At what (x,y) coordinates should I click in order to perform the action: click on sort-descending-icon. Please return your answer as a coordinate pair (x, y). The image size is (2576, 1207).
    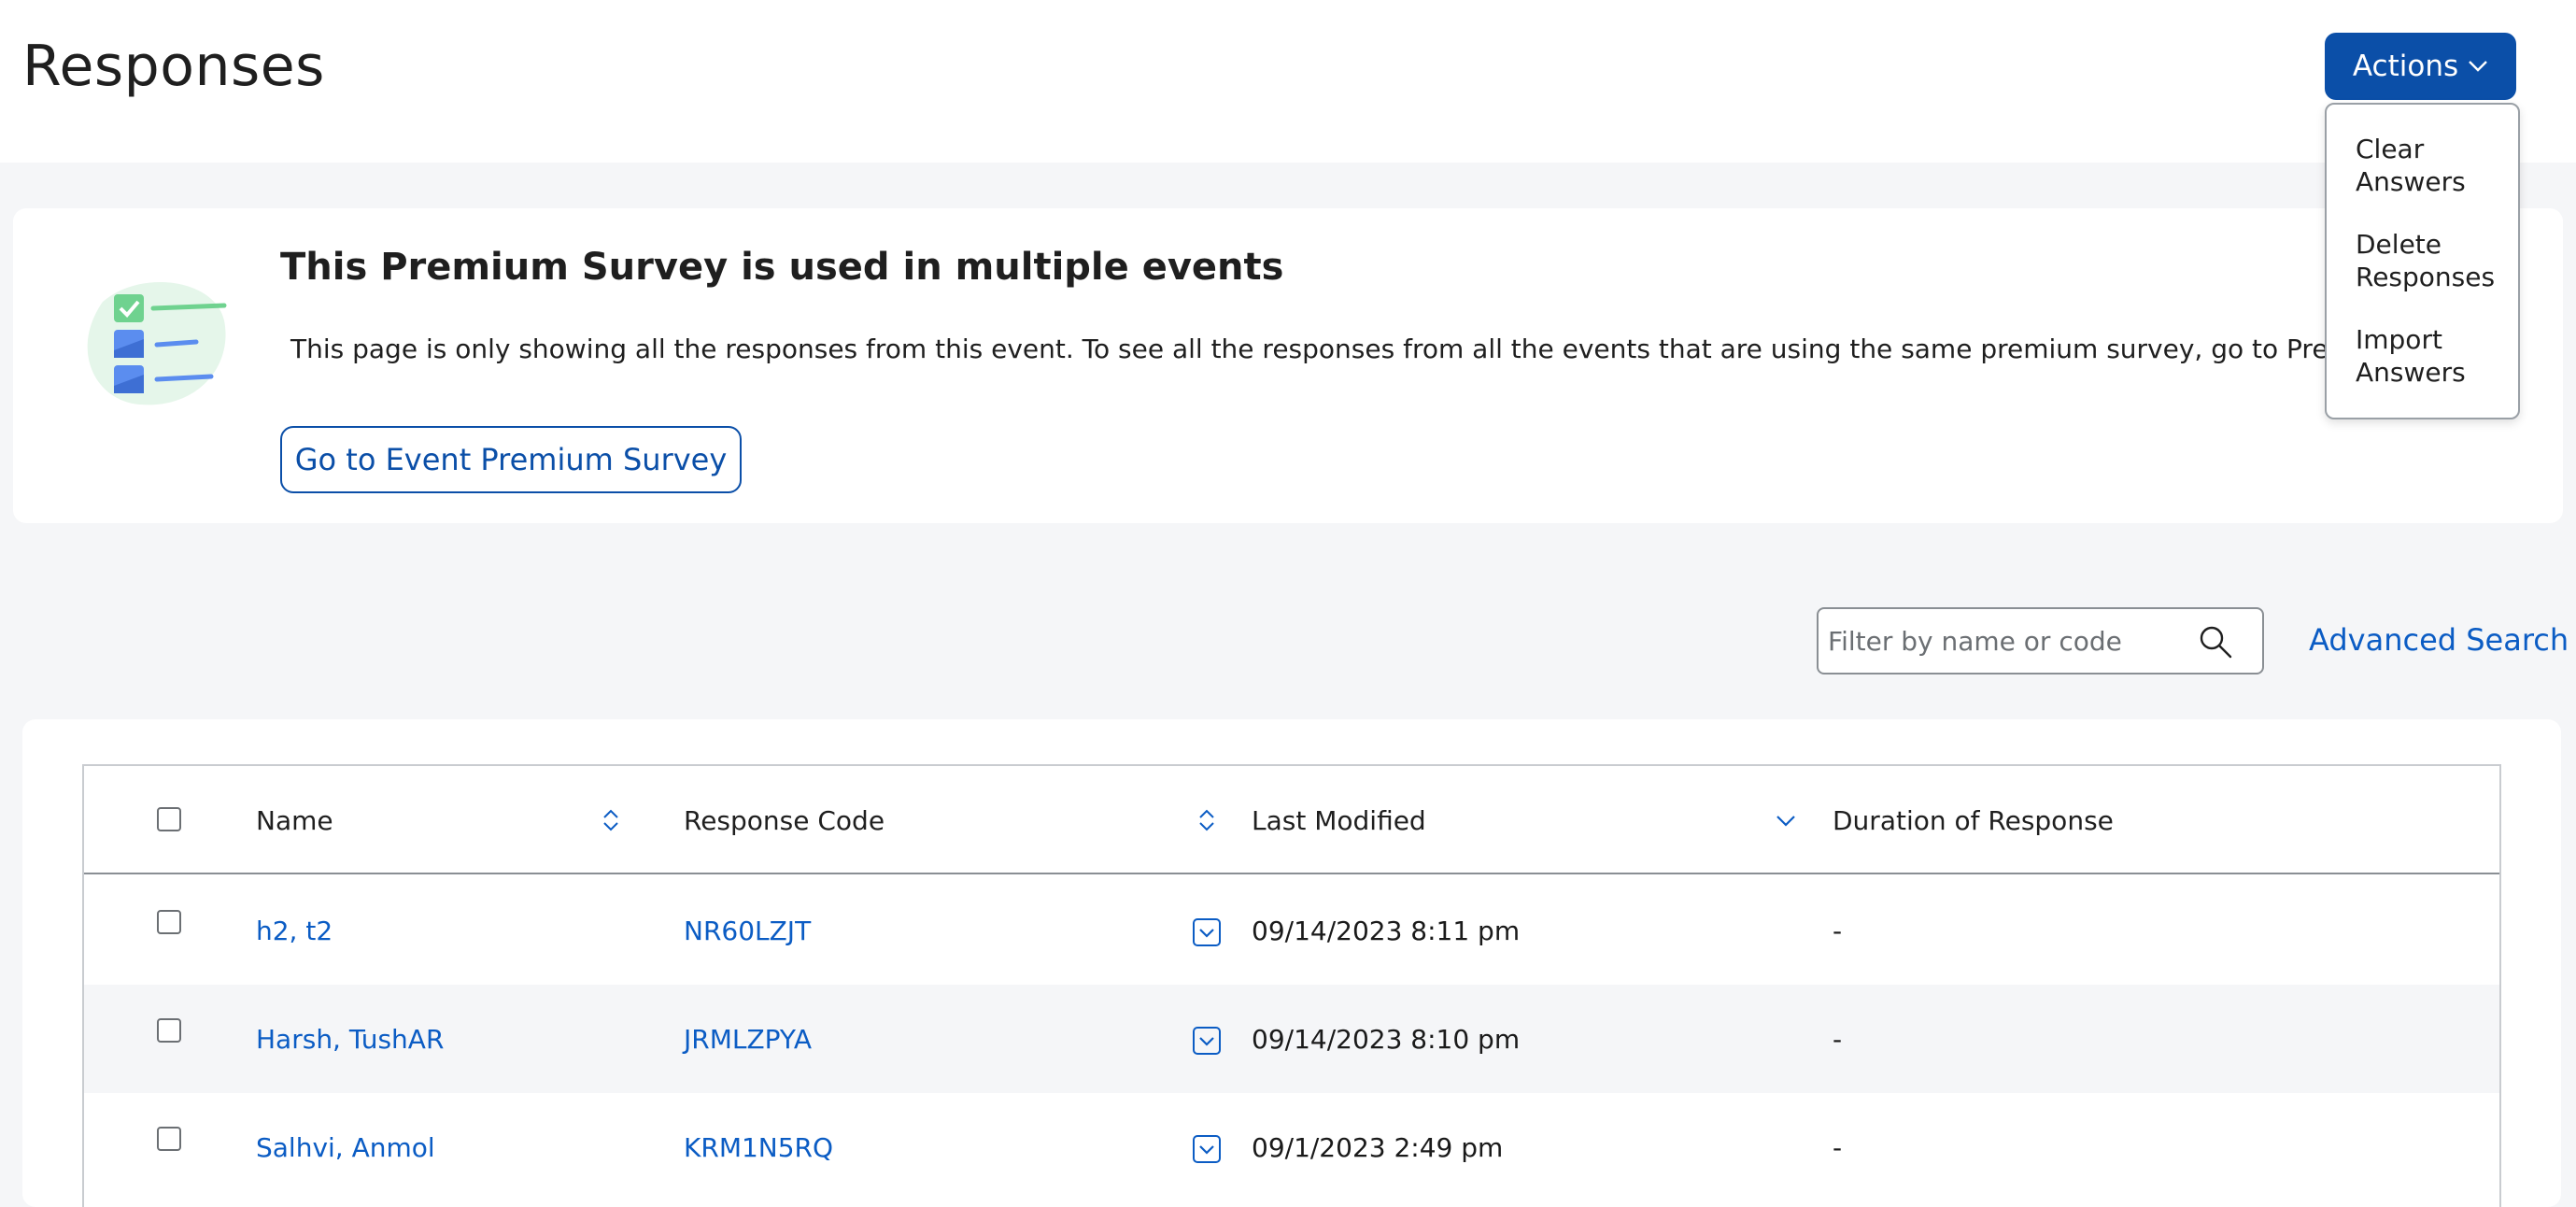
    Looking at the image, I should click on (1786, 820).